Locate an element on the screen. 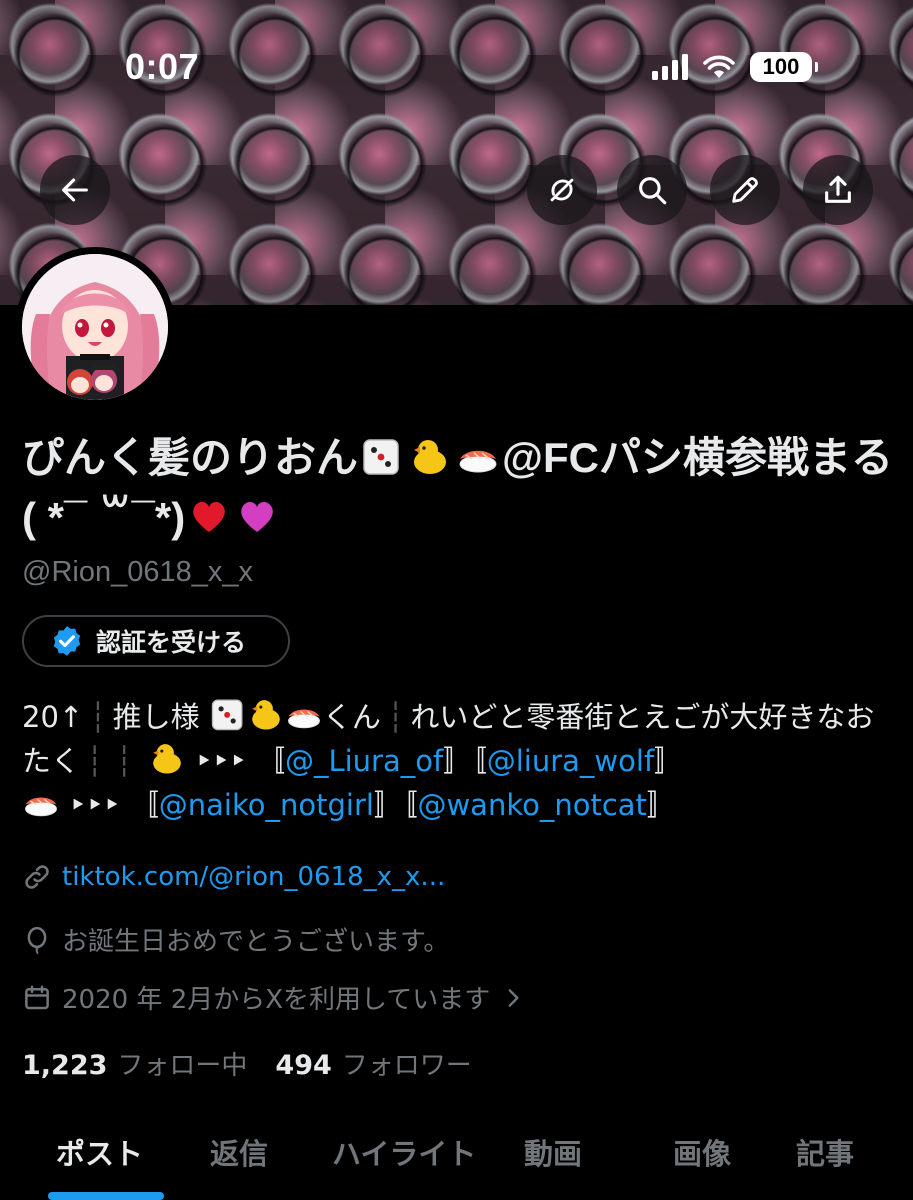 This screenshot has width=913, height=1200. profile-avatar is located at coordinates (95, 327).